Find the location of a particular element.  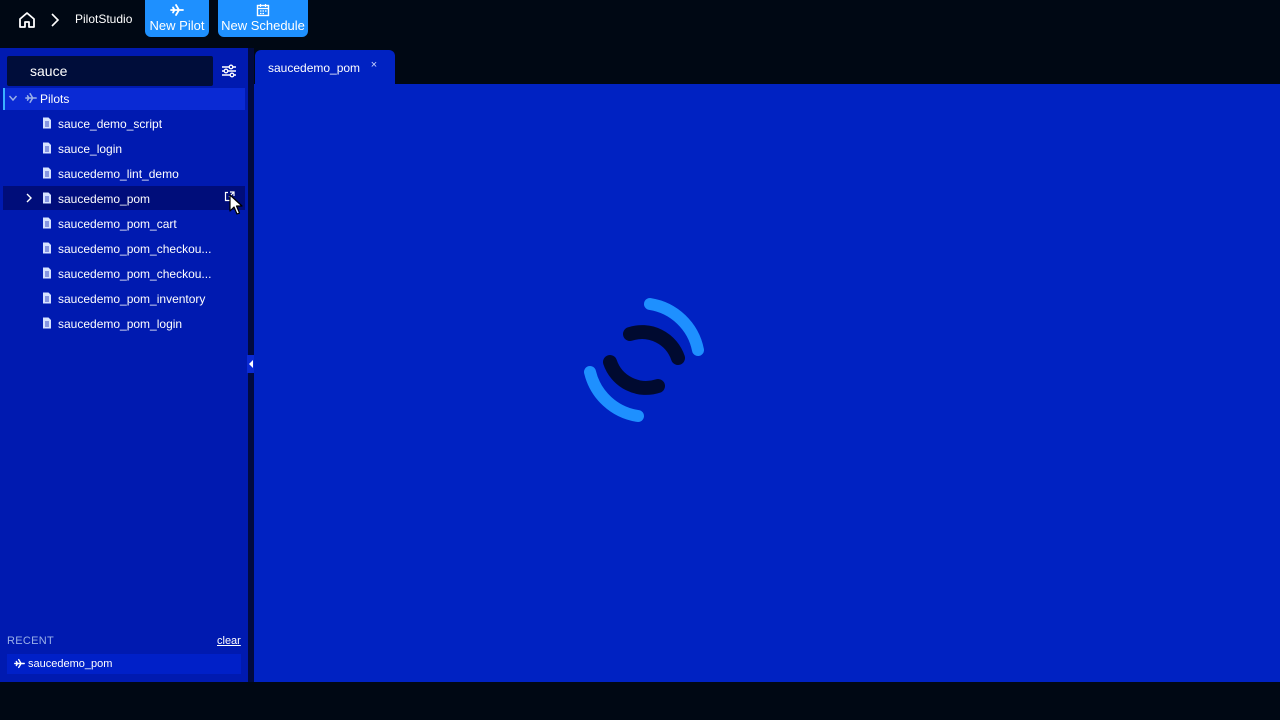

filter-settings-icon is located at coordinates (229, 71).